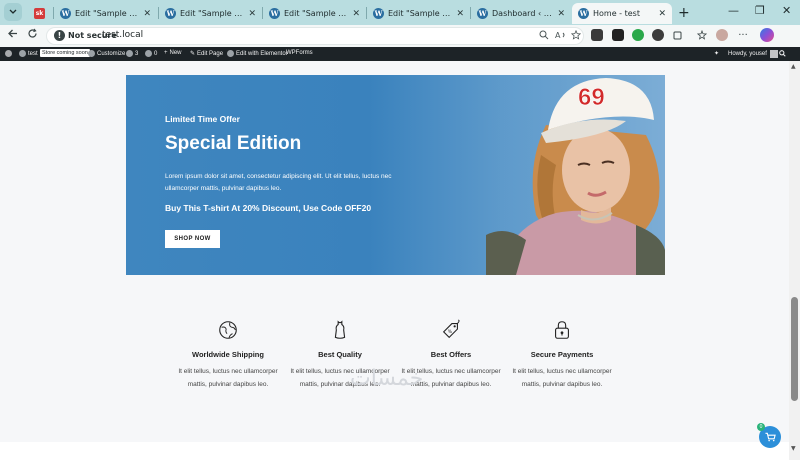 Image resolution: width=800 pixels, height=460 pixels. Describe the element at coordinates (173, 53) in the screenshot. I see `admin-new: + New` at that location.